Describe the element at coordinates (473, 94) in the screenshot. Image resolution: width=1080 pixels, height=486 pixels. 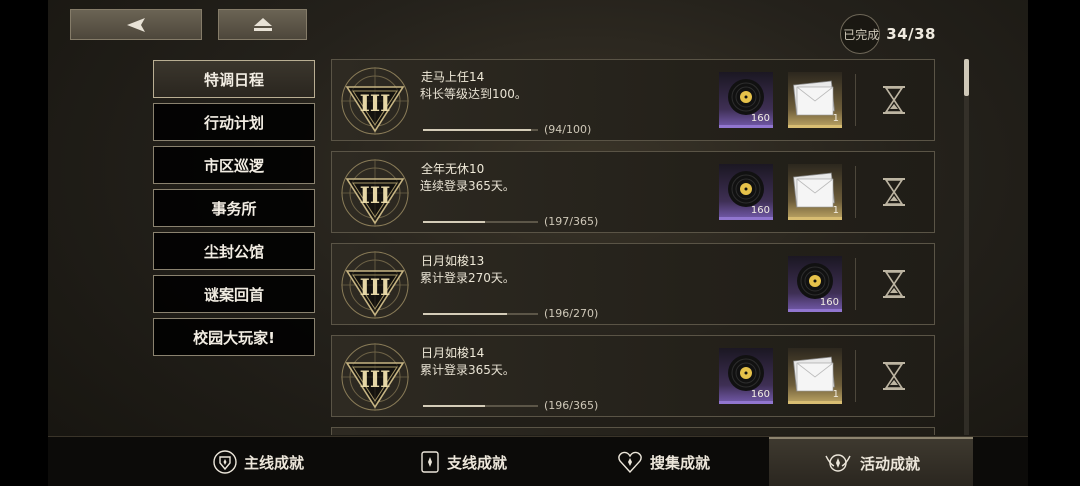
I see `achievement-description: 科长等级达到100。` at that location.